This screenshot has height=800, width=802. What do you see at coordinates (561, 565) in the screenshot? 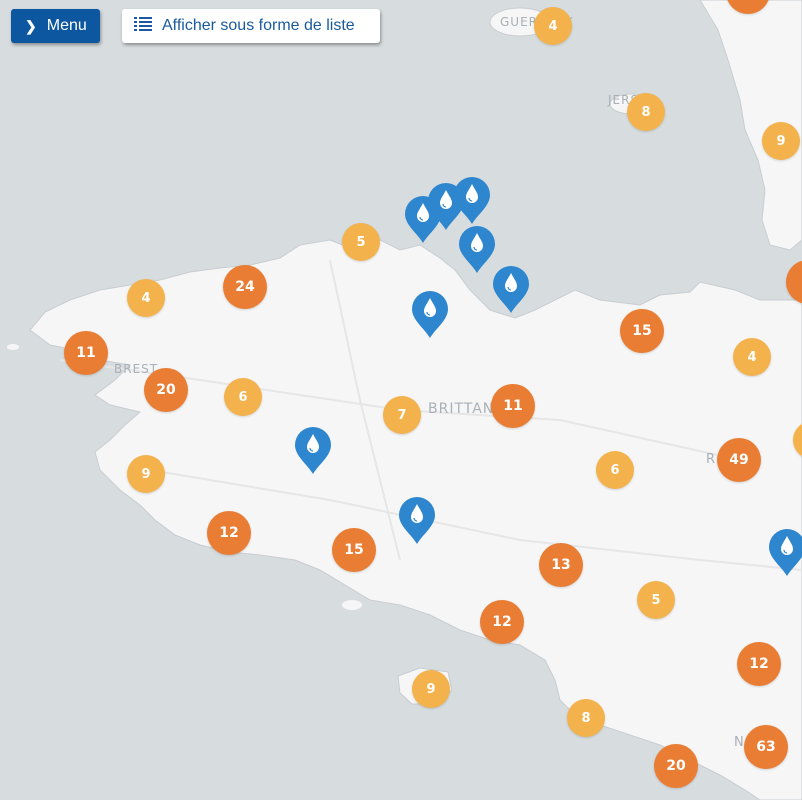
I see `cluster-marker: 13` at bounding box center [561, 565].